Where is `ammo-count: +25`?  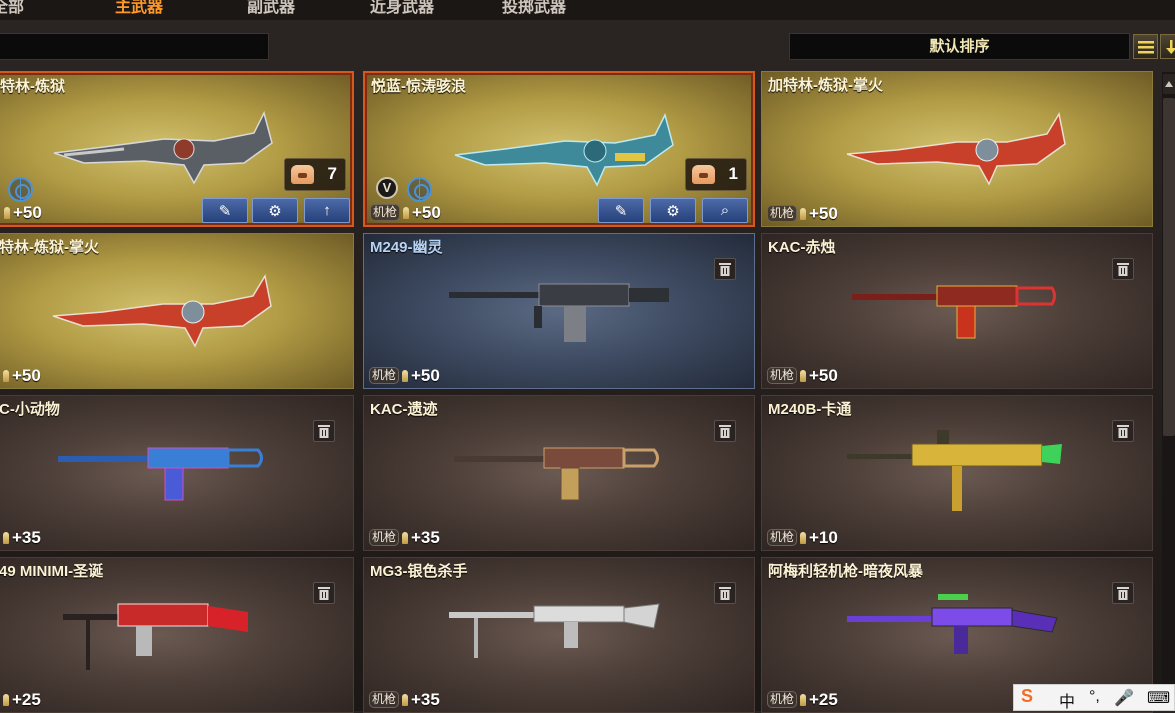 ammo-count: +25 is located at coordinates (26, 699).